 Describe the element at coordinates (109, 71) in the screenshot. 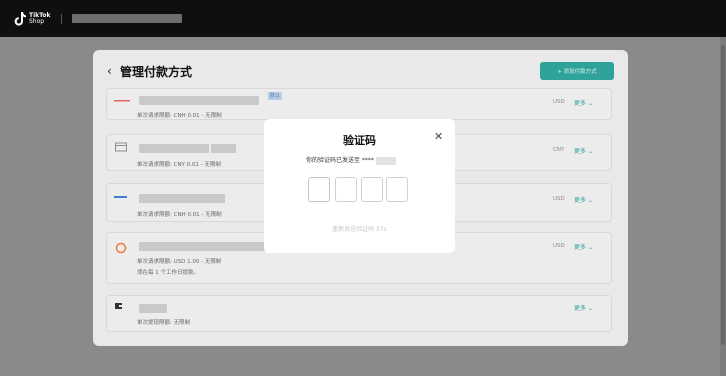

I see `back-chevron-icon: ‹` at that location.